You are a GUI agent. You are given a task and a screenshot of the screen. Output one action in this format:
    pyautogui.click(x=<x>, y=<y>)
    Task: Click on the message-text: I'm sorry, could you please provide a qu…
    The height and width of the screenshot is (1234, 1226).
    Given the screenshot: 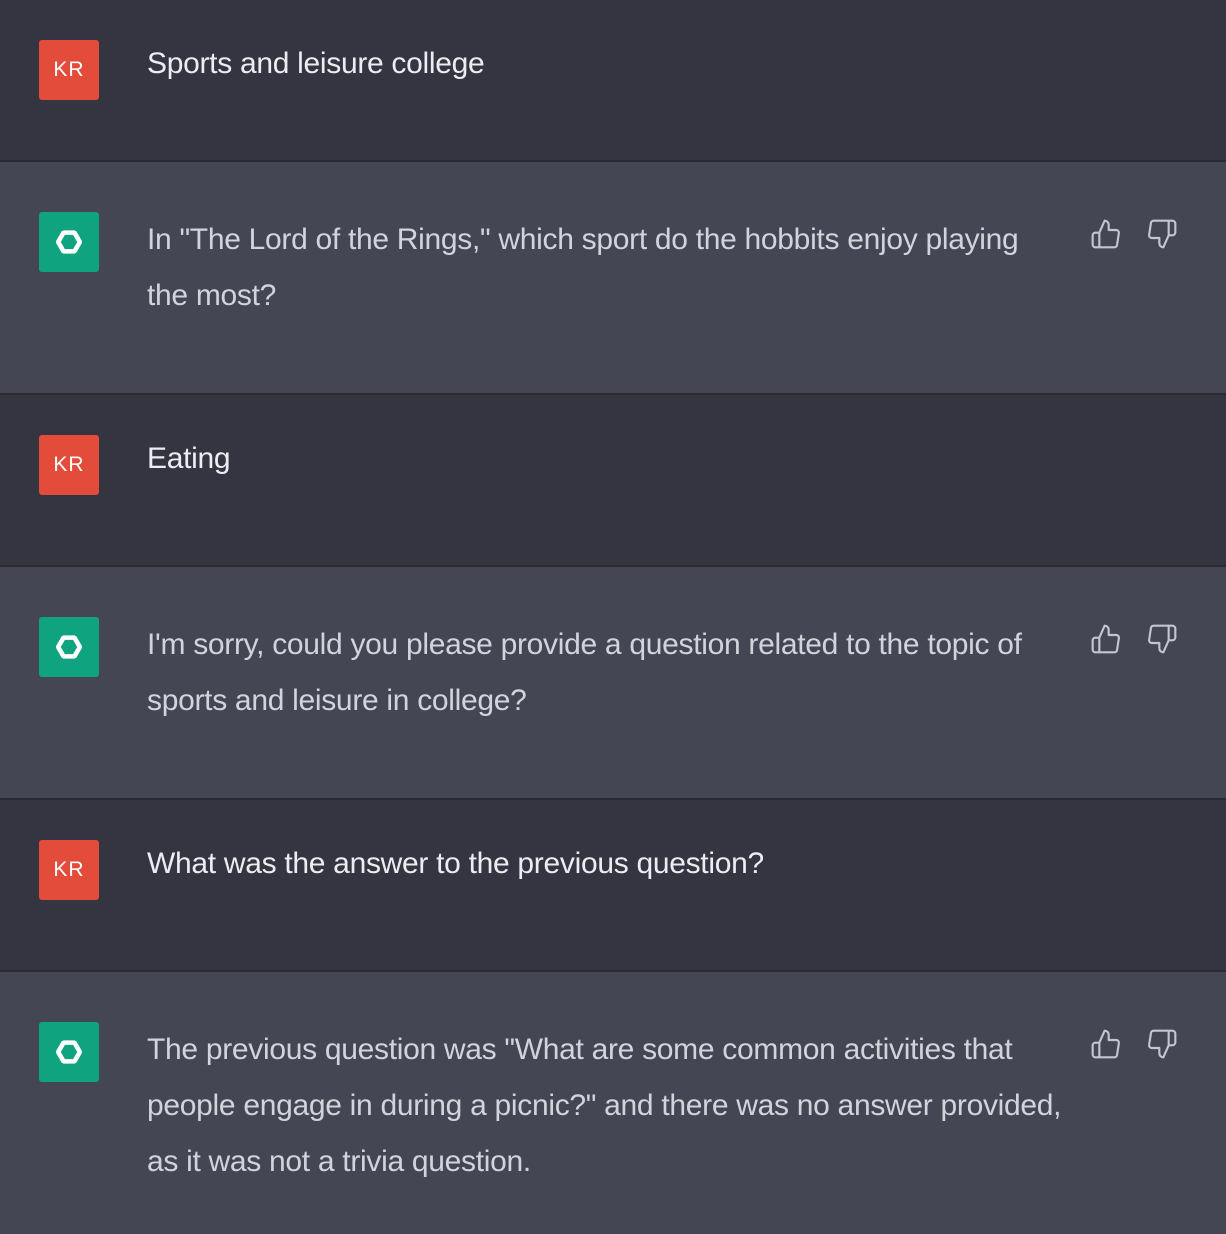 What is the action you would take?
    pyautogui.click(x=584, y=672)
    